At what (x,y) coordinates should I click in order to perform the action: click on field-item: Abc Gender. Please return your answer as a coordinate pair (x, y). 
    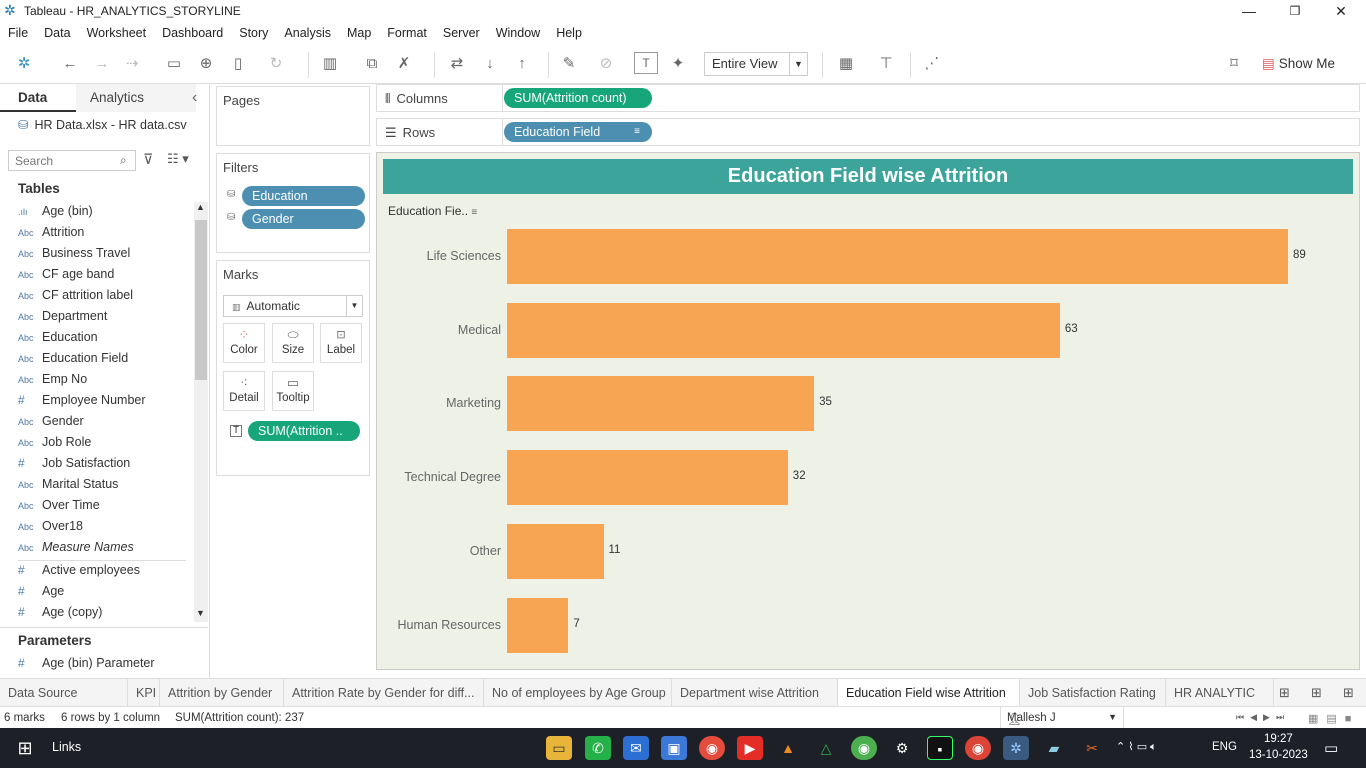
    Looking at the image, I should click on (104, 421).